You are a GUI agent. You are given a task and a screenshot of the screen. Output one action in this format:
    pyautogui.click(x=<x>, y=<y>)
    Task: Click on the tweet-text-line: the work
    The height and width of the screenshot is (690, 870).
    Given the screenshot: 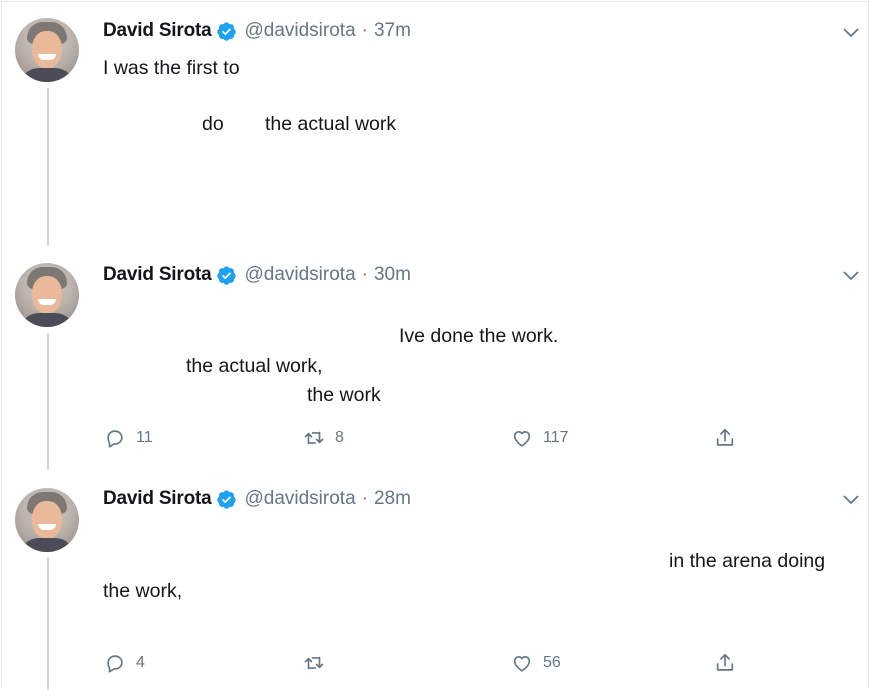 What is the action you would take?
    pyautogui.click(x=344, y=395)
    